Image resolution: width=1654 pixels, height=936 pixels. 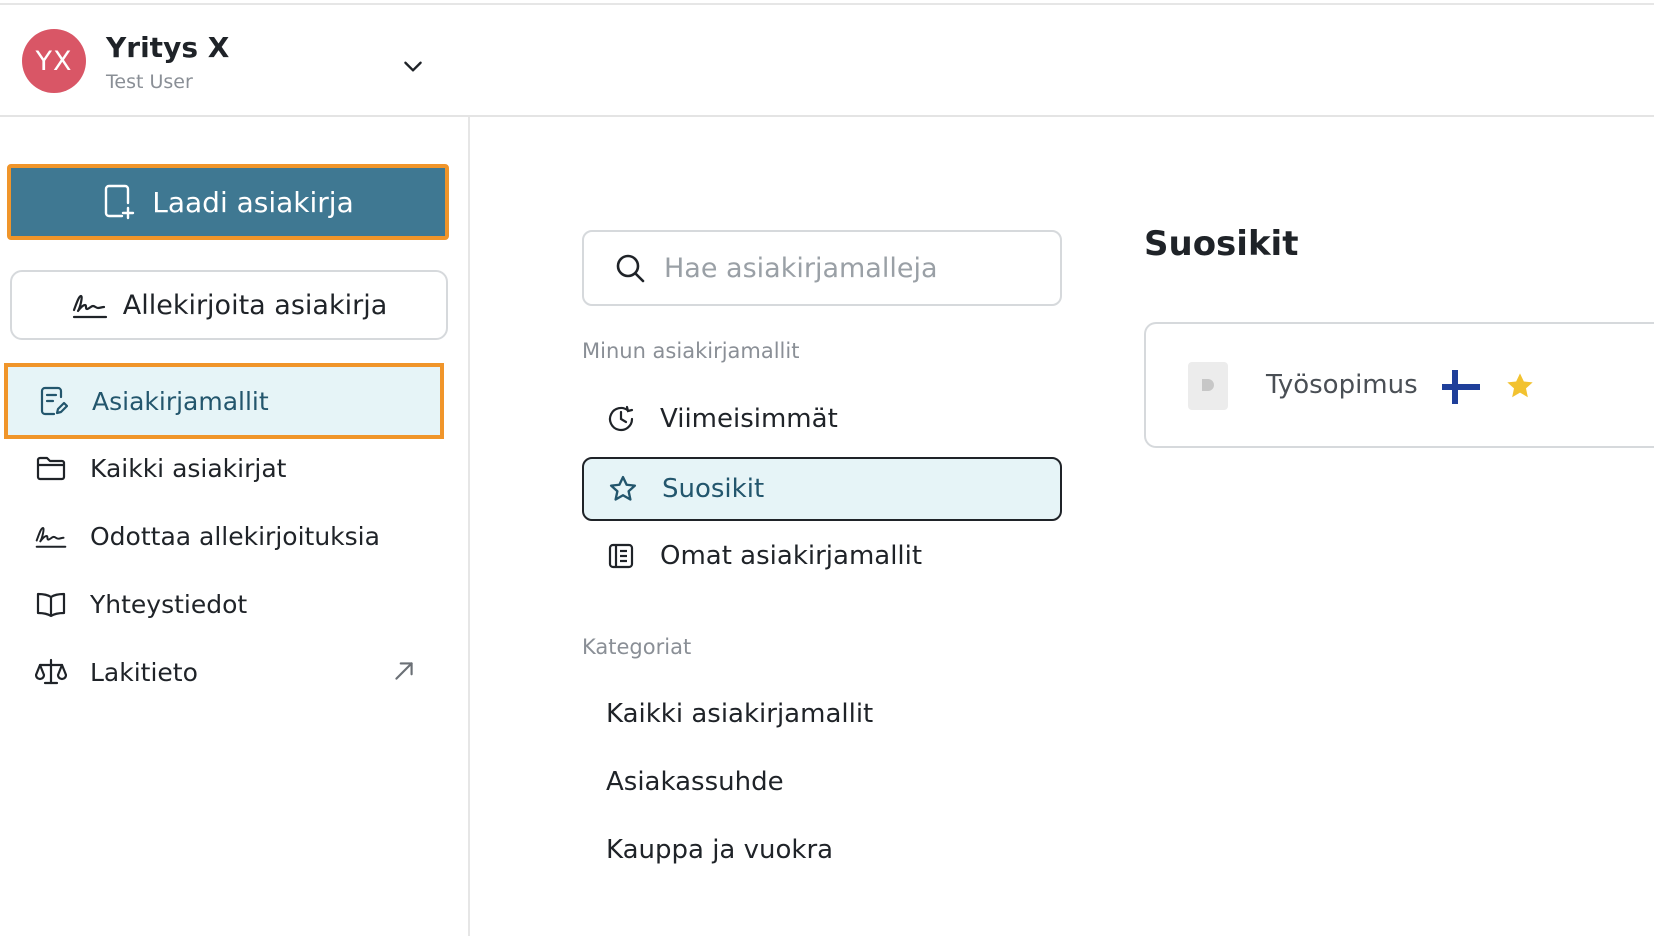 I want to click on category-customer-relations: Asiakassuhde, so click(x=695, y=782).